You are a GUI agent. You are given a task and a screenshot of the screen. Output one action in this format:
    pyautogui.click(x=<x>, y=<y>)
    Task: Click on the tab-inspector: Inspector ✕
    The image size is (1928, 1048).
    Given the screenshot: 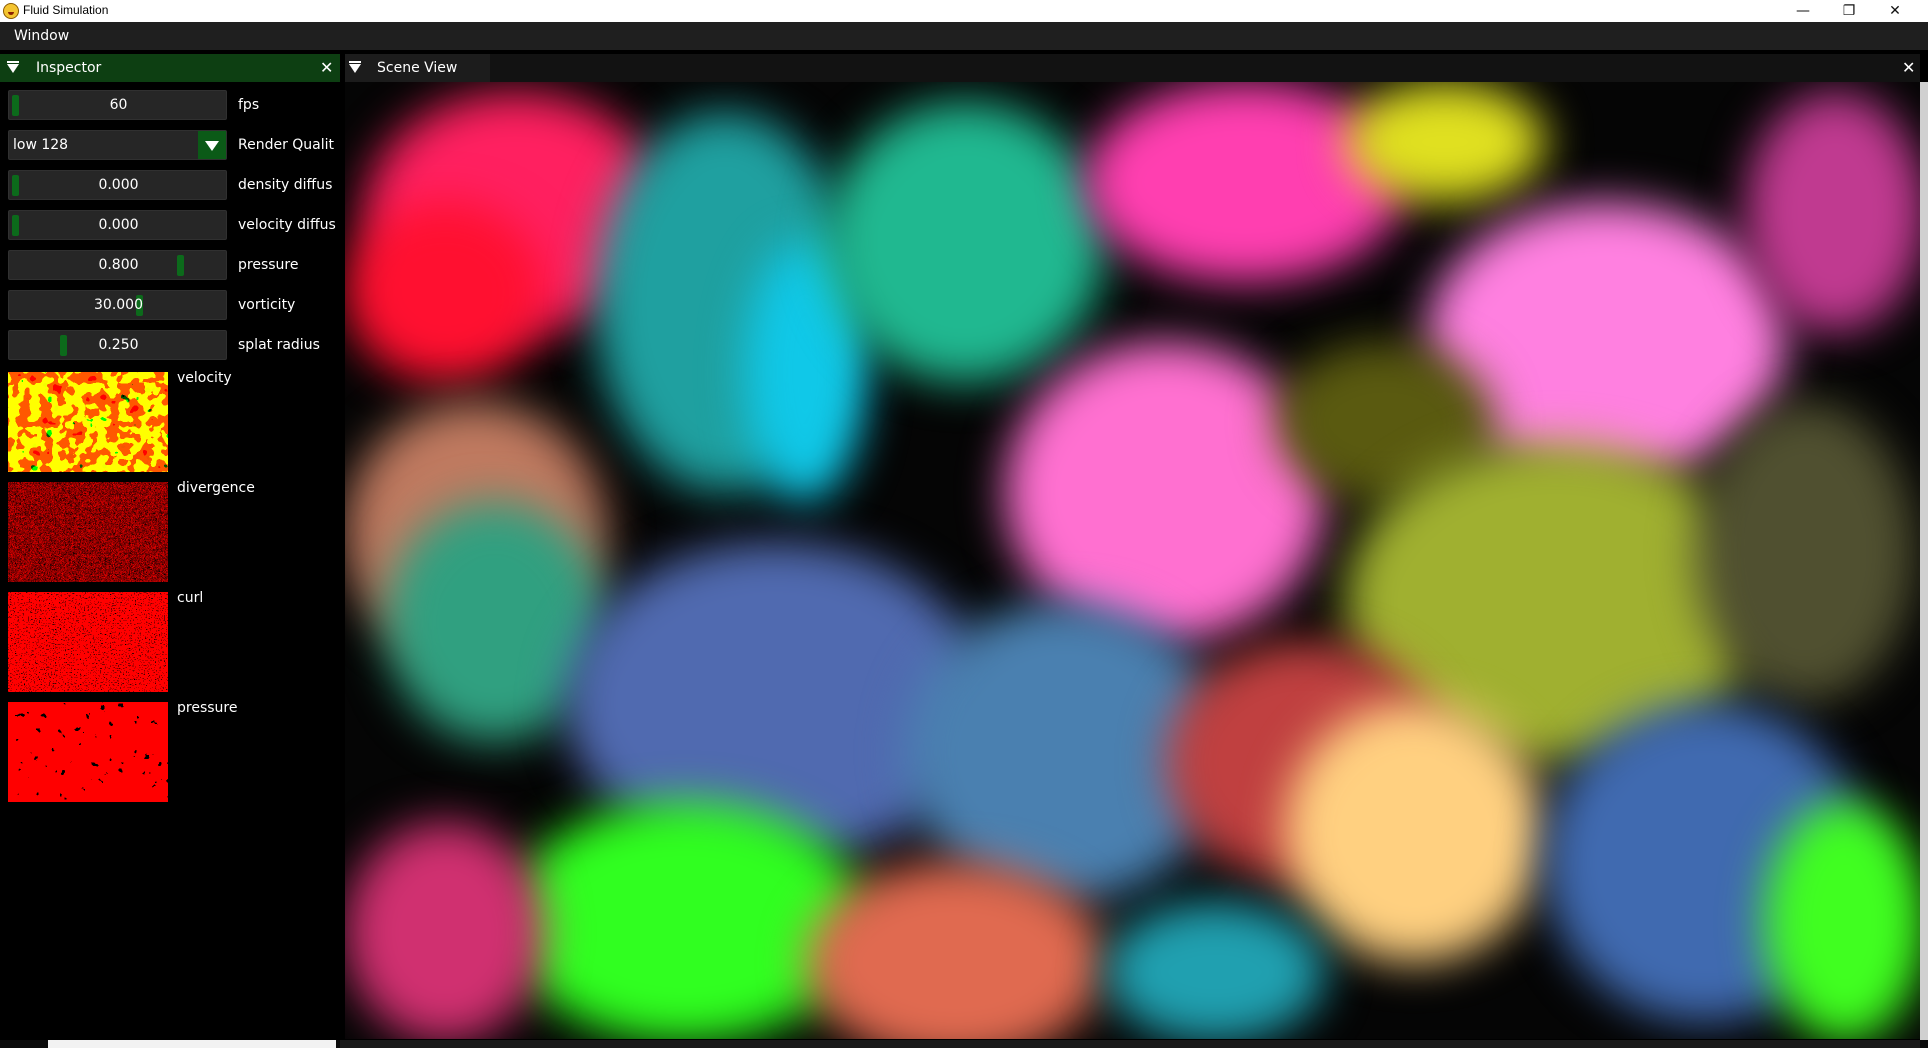 What is the action you would take?
    pyautogui.click(x=170, y=68)
    